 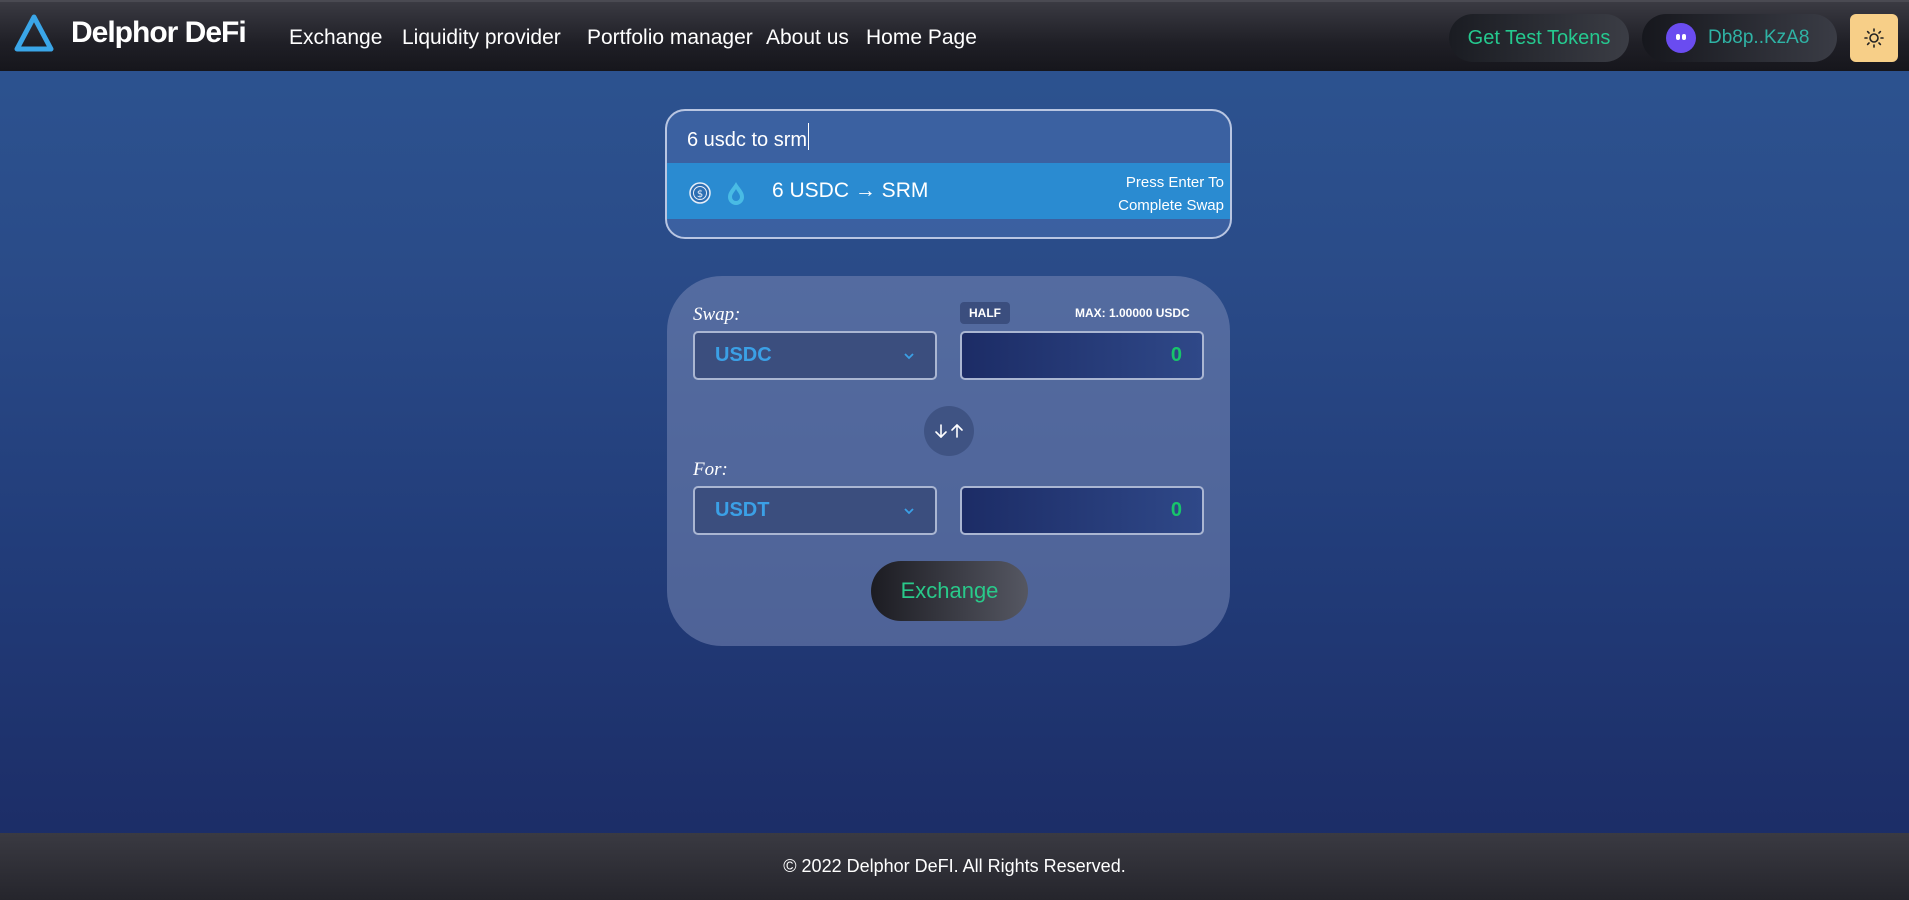 I want to click on suggestion-hint: Press Enter To Complete Swap, so click(x=1171, y=194).